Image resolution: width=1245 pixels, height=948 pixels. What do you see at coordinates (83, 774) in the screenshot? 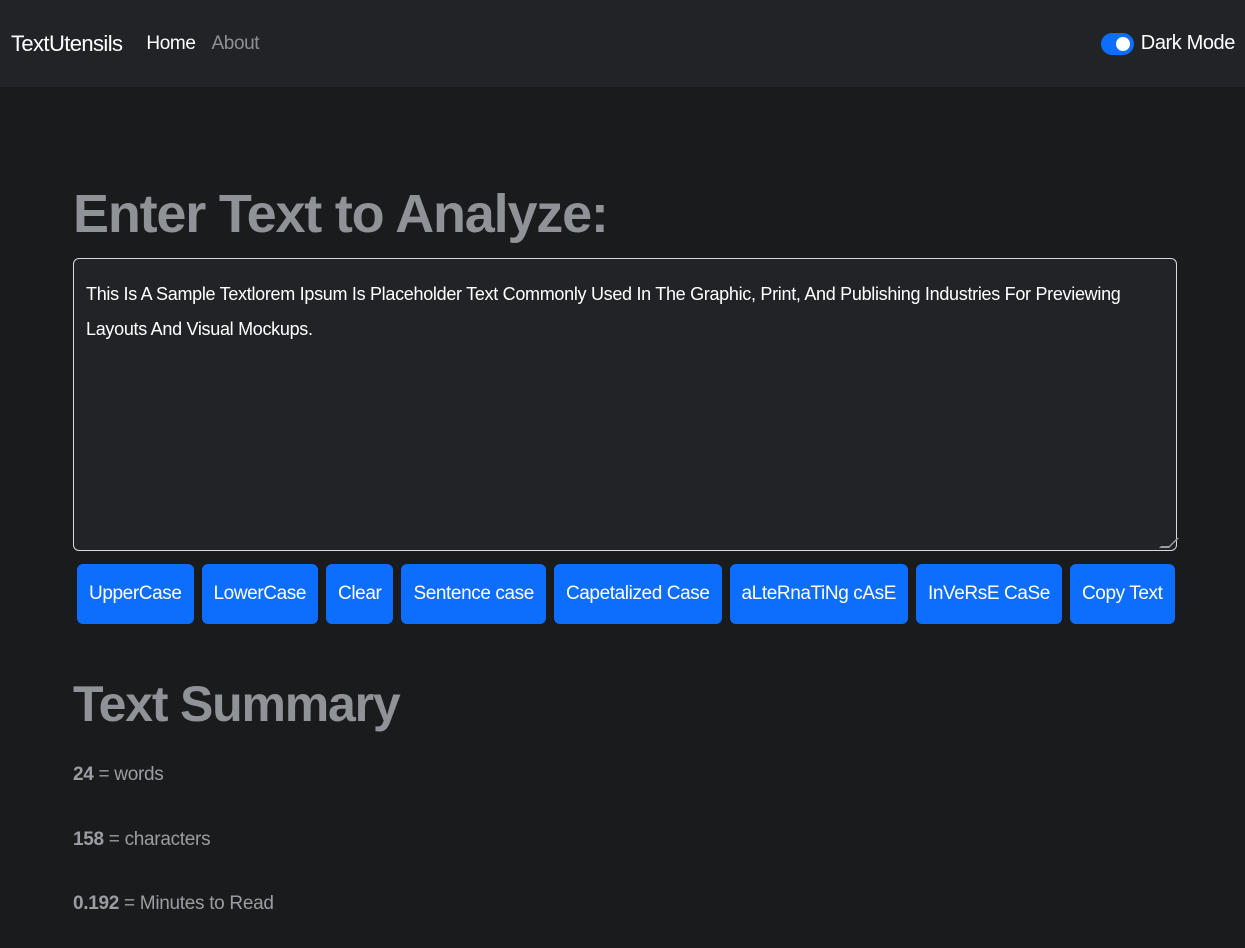
I see `word-count-value: 24` at bounding box center [83, 774].